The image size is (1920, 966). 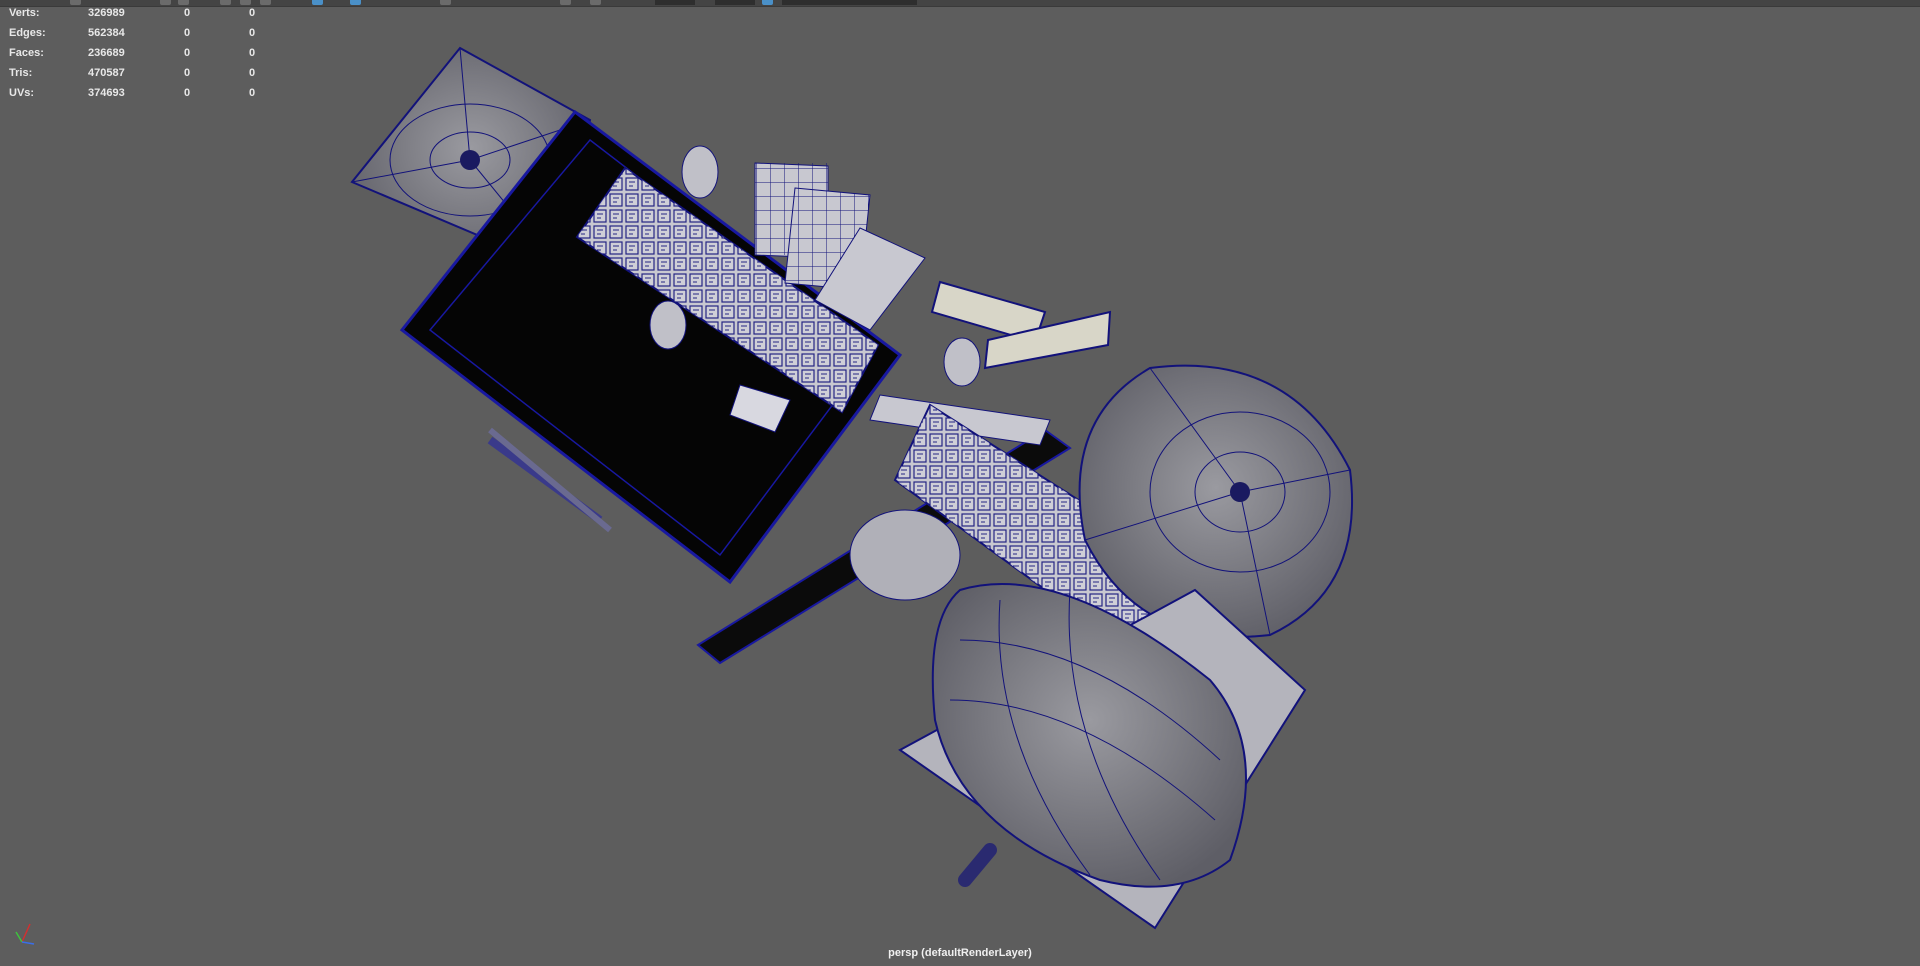 I want to click on axis-gizmo, so click(x=25, y=934).